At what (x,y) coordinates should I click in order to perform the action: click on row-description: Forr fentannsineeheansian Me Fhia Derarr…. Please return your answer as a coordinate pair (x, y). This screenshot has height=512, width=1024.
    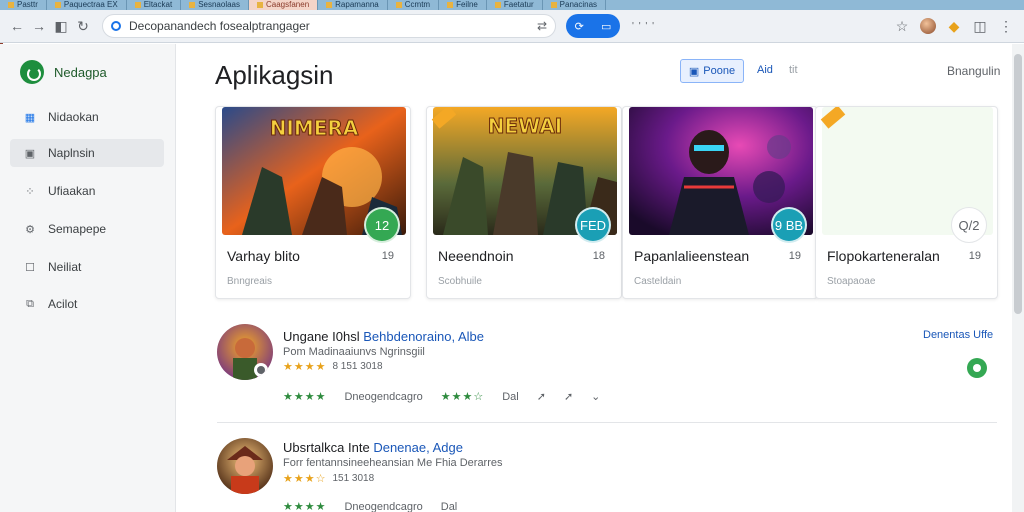
    Looking at the image, I should click on (393, 463).